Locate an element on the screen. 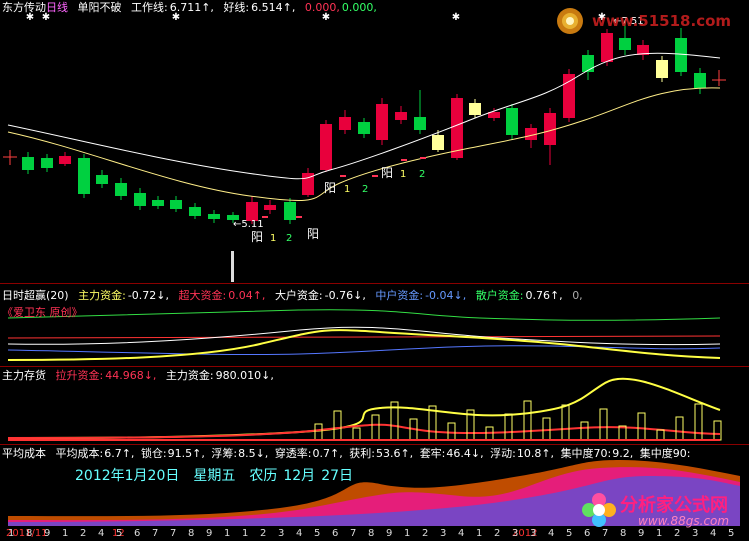 This screenshot has height=541, width=749. axis-tick-label: 2 is located at coordinates (263, 533).